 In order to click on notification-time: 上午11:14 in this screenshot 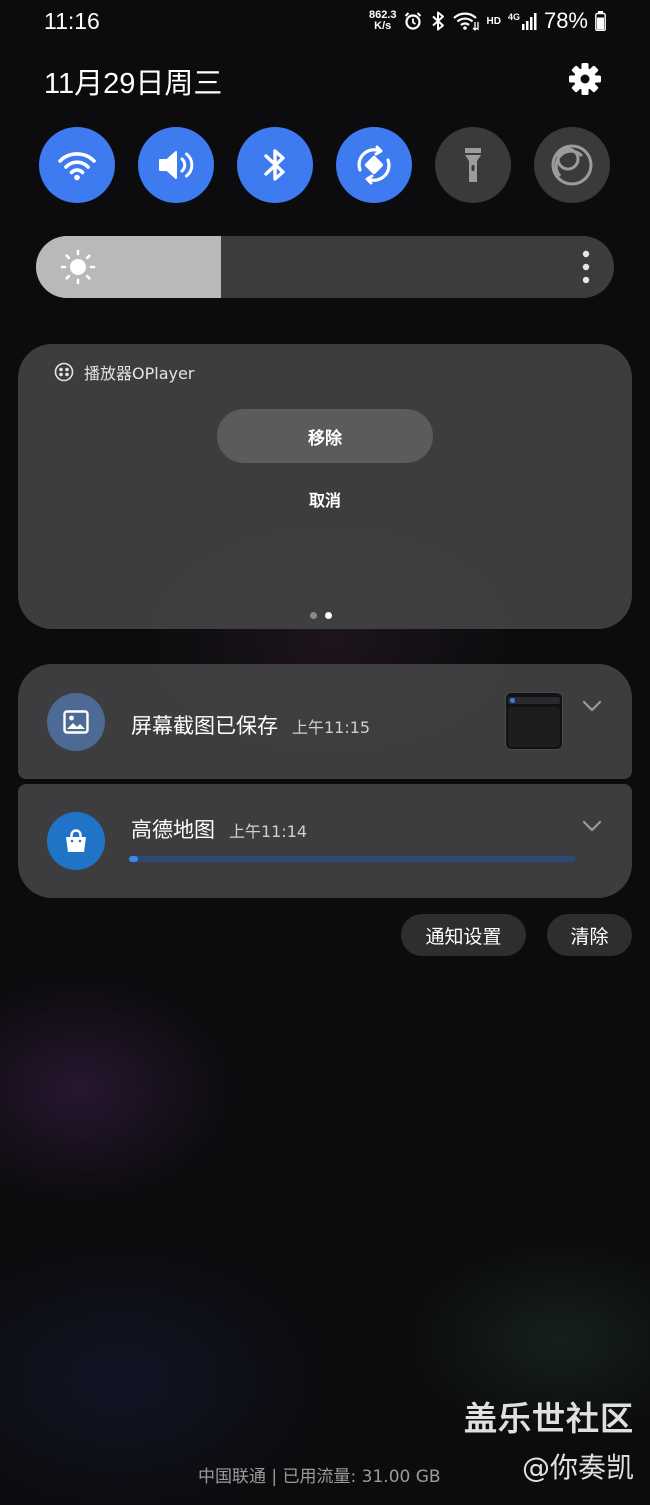, I will do `click(268, 831)`.